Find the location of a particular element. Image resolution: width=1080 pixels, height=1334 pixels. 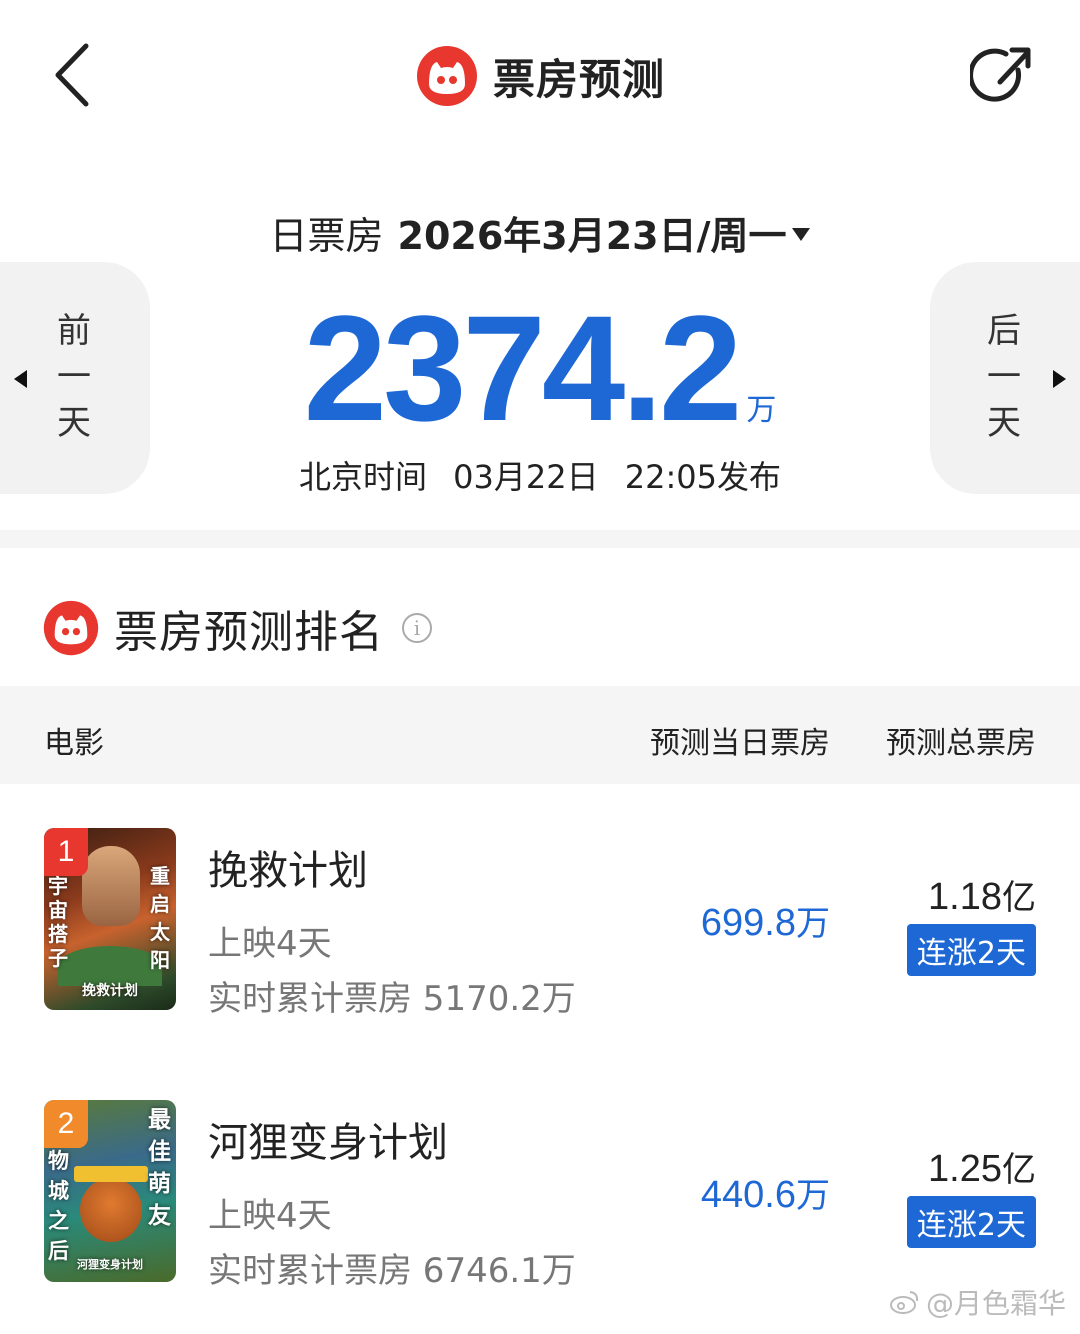

dropdown-caret-icon is located at coordinates (801, 234).